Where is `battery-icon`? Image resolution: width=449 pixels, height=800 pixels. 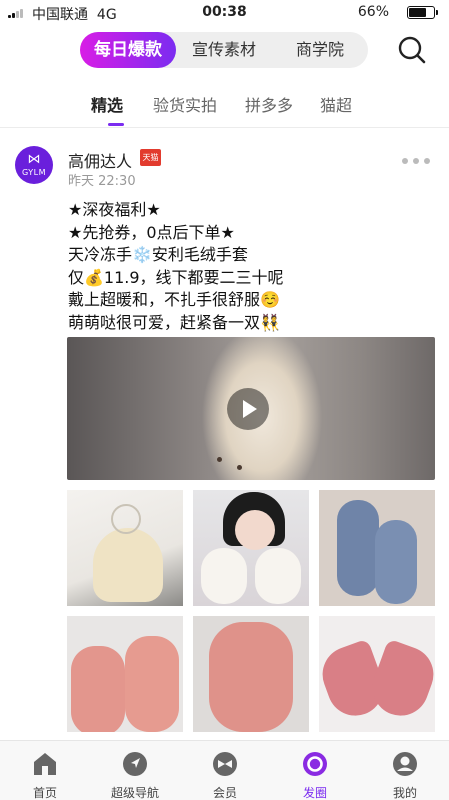
battery-icon is located at coordinates (422, 12).